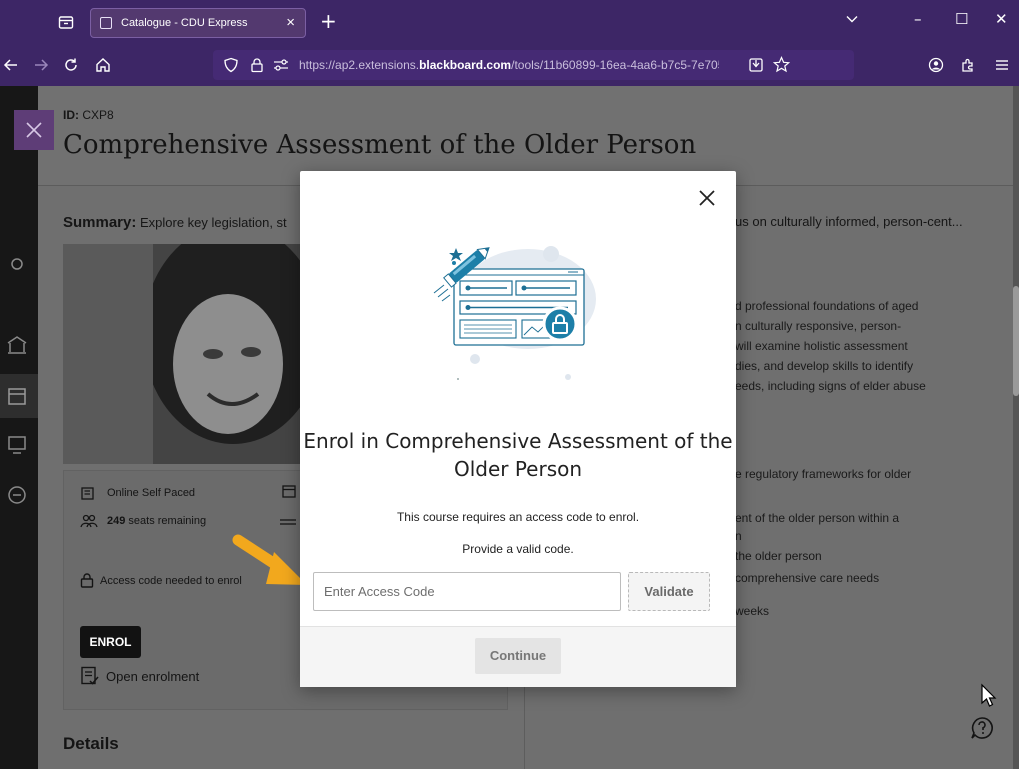 This screenshot has height=769, width=1019. What do you see at coordinates (518, 549) in the screenshot?
I see `dialog-prompt: Provide a valid code.` at bounding box center [518, 549].